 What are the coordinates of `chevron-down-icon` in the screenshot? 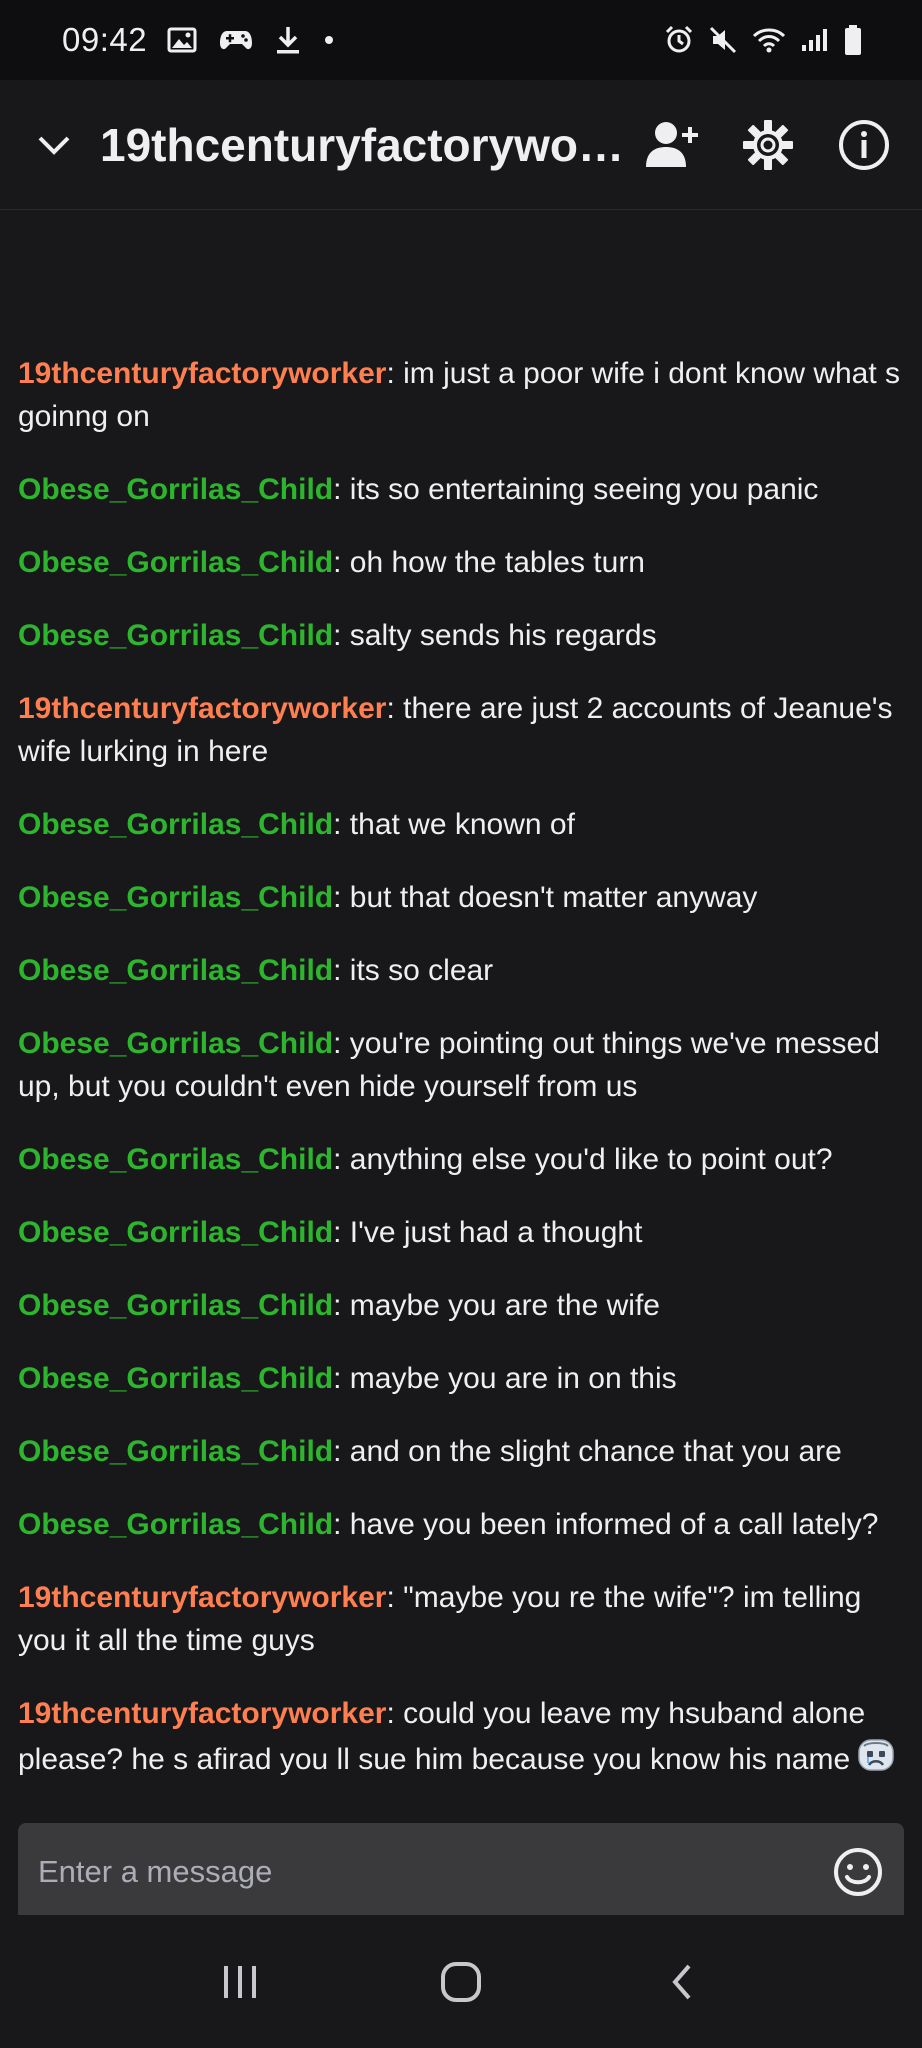 It's located at (54, 145).